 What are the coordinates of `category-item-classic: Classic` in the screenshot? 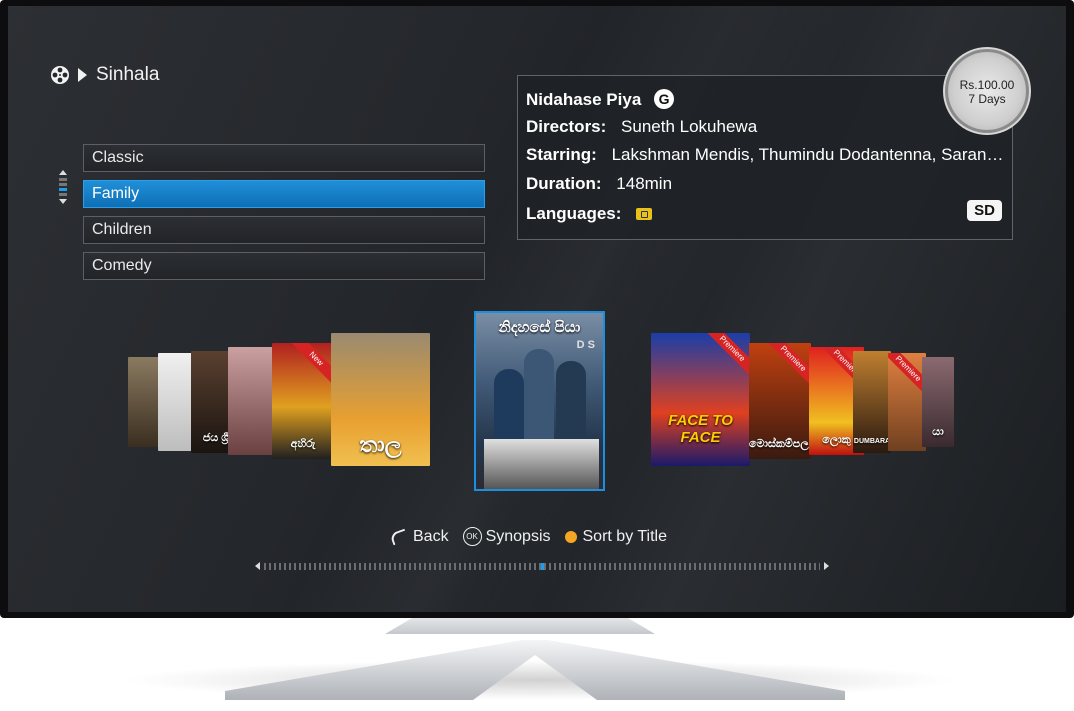 It's located at (284, 158).